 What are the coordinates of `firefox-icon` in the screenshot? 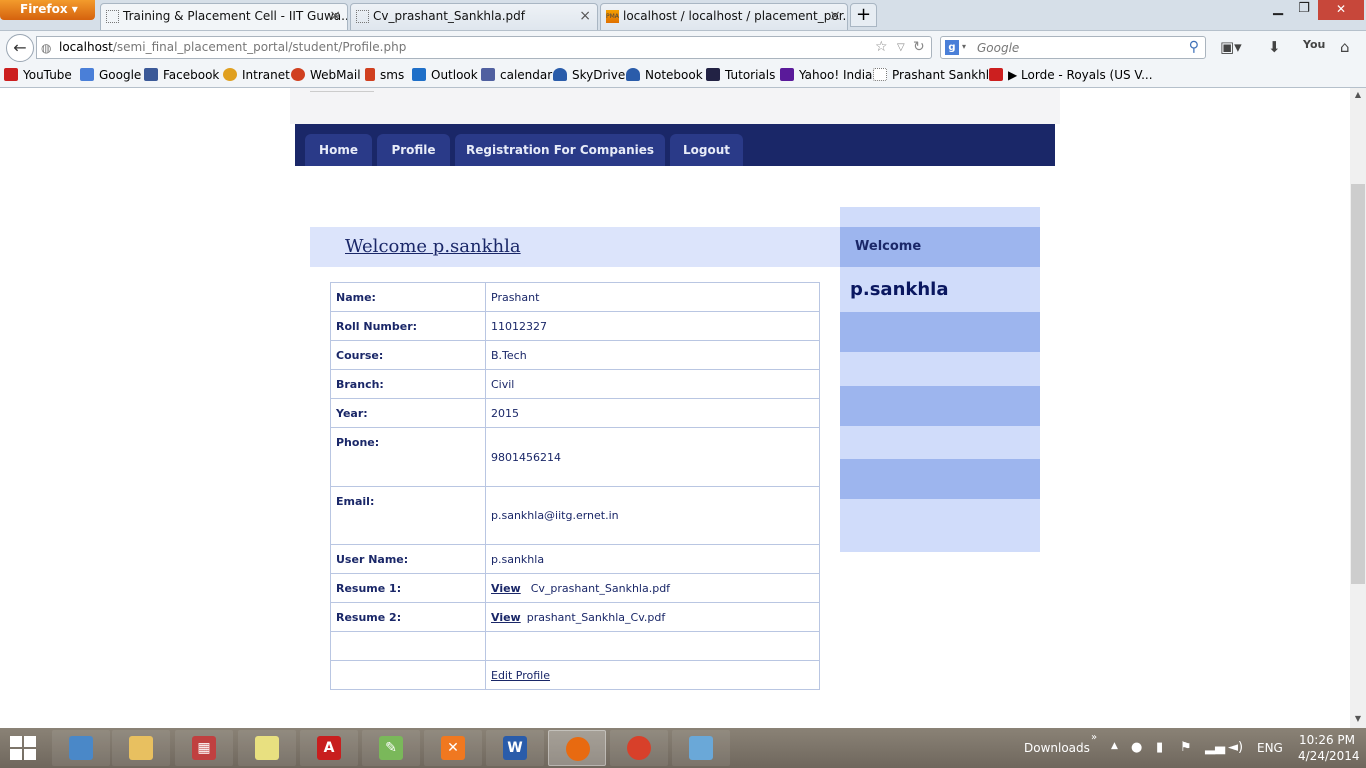 It's located at (578, 749).